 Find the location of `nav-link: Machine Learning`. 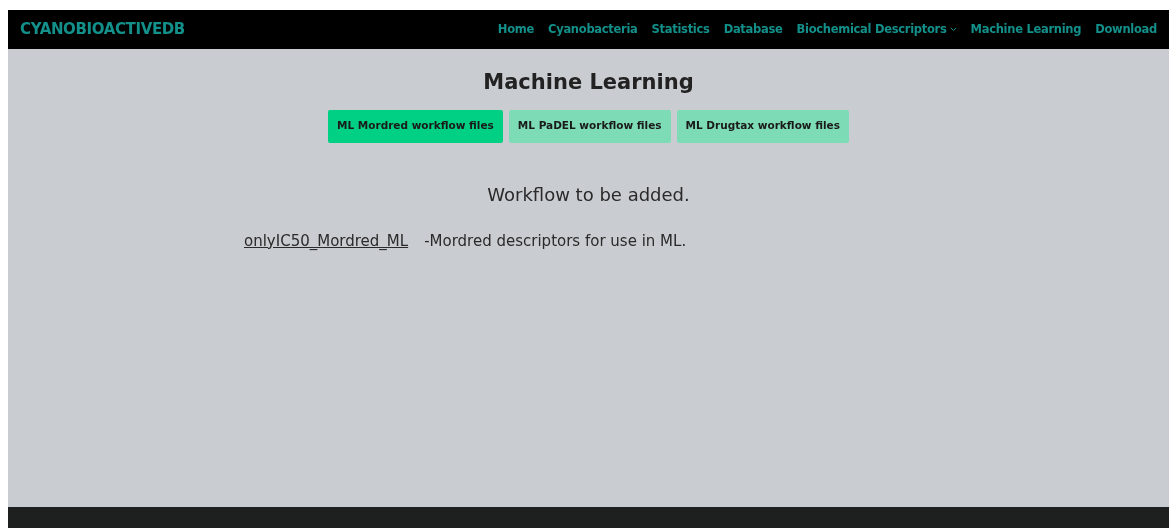

nav-link: Machine Learning is located at coordinates (1026, 29).